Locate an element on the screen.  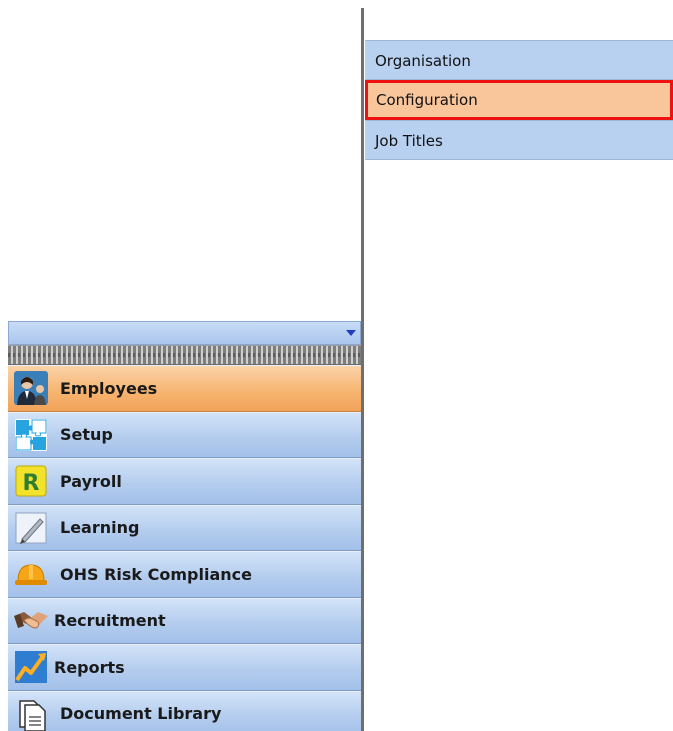
nav-item-label: Employees is located at coordinates (109, 388).